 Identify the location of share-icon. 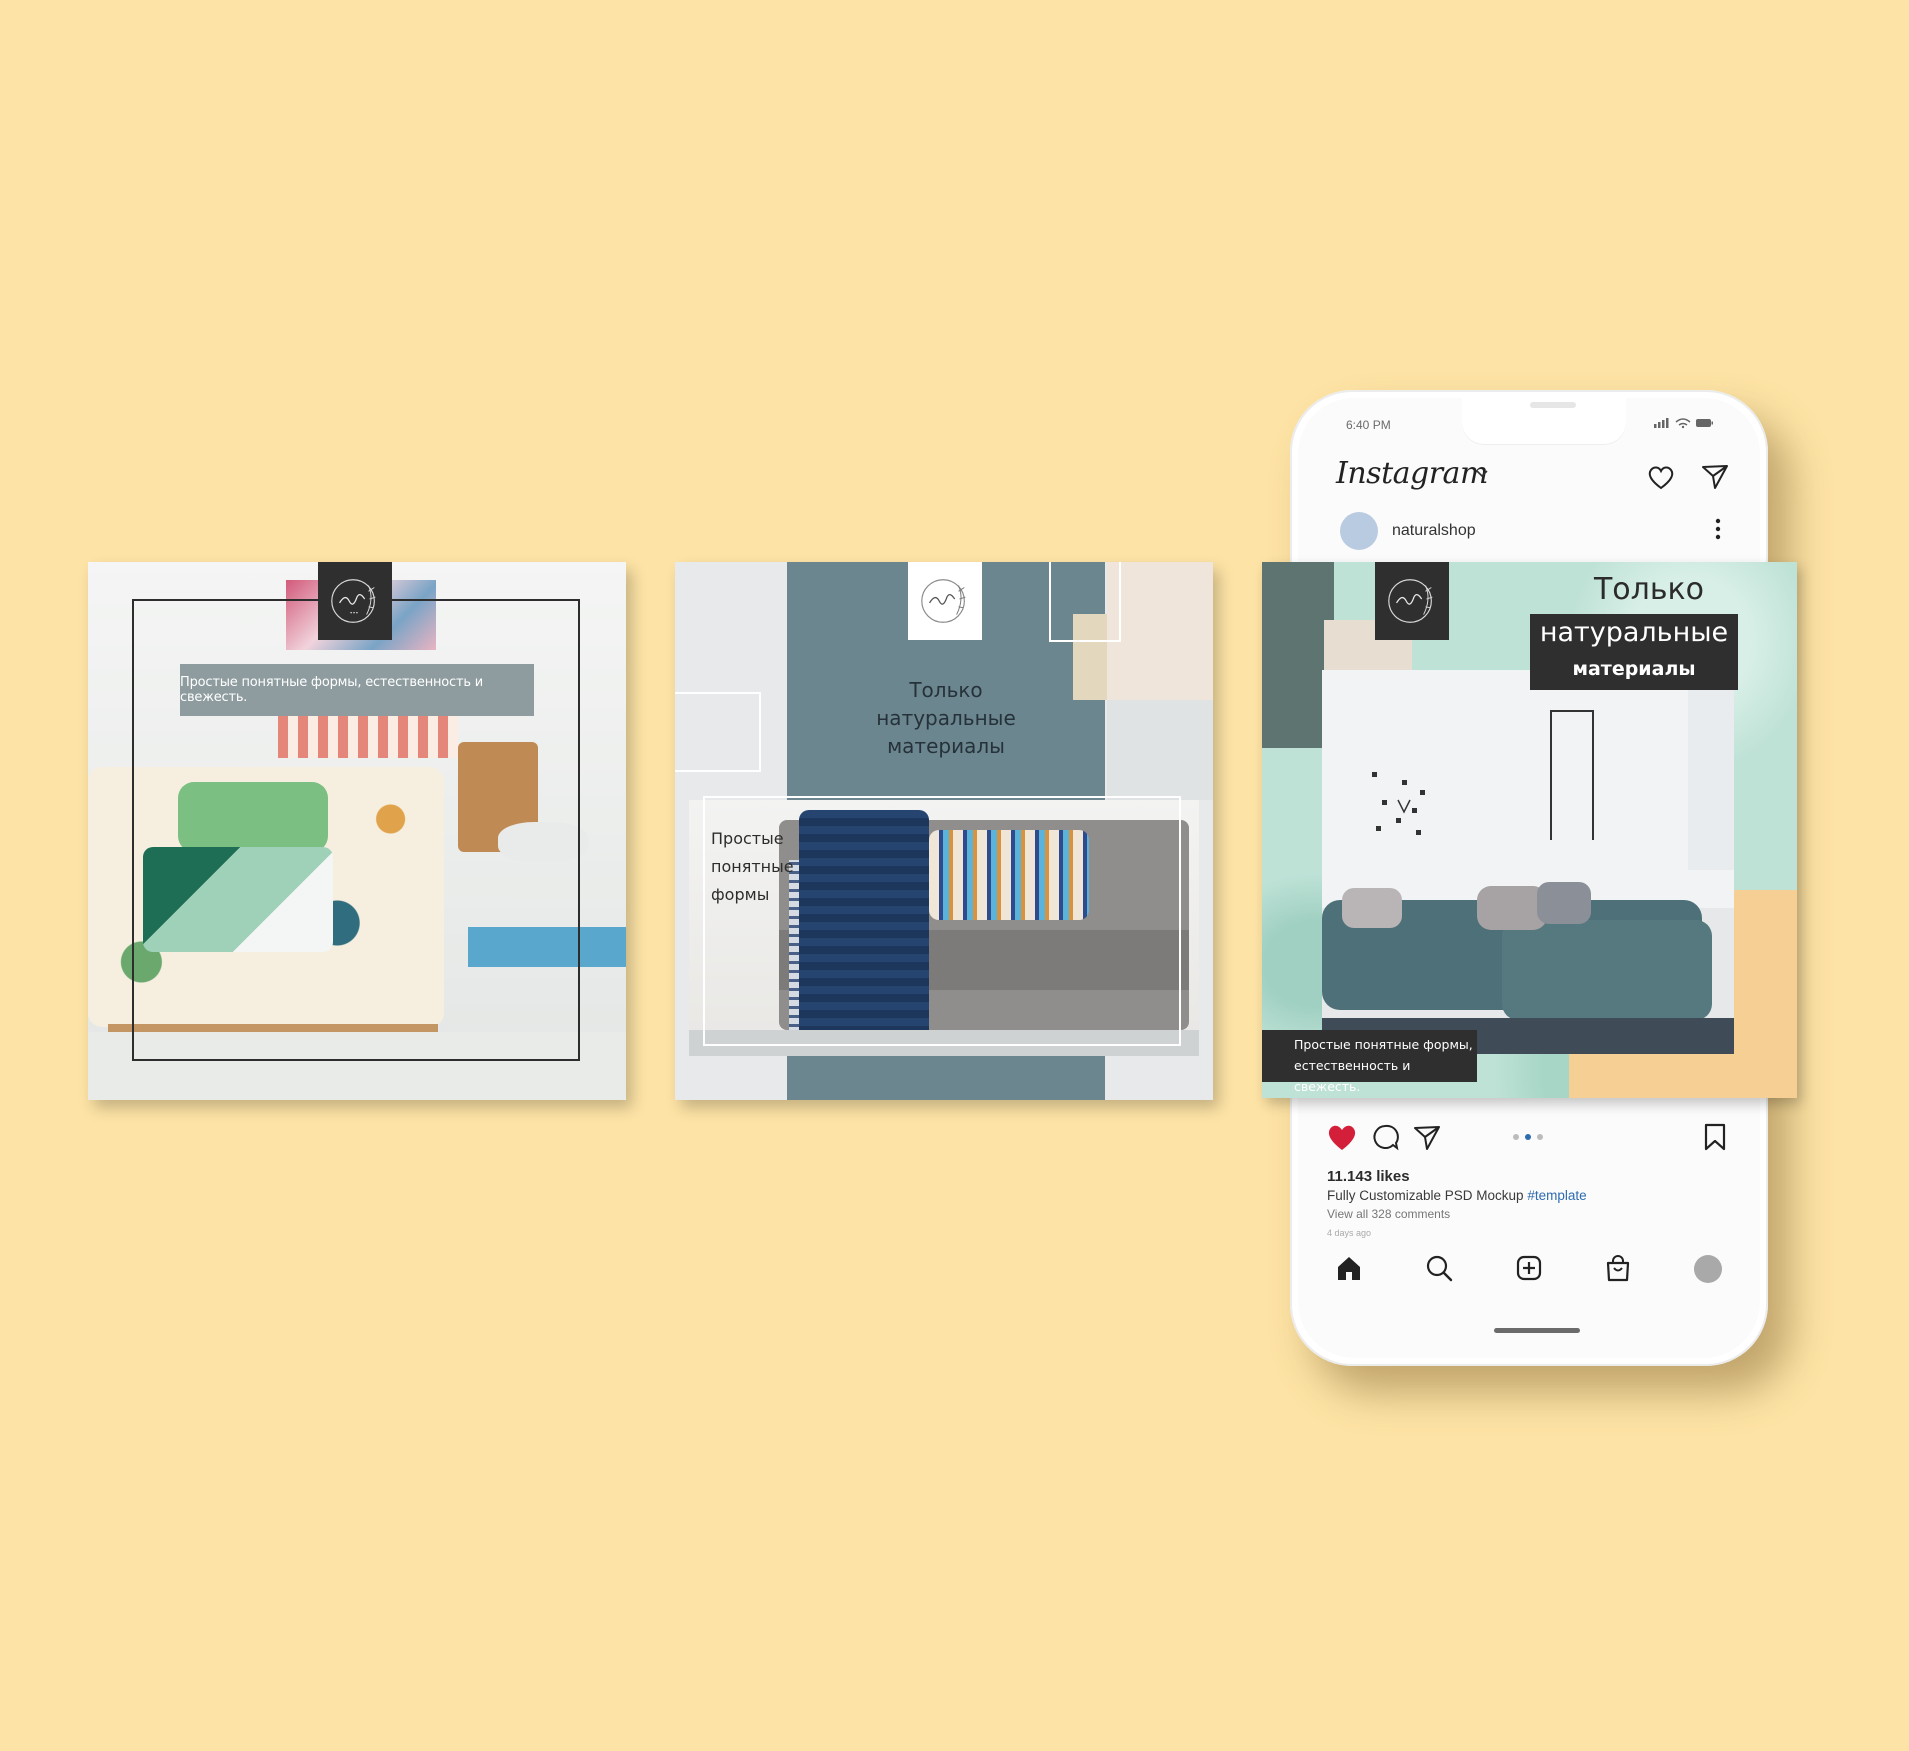
(1427, 1137).